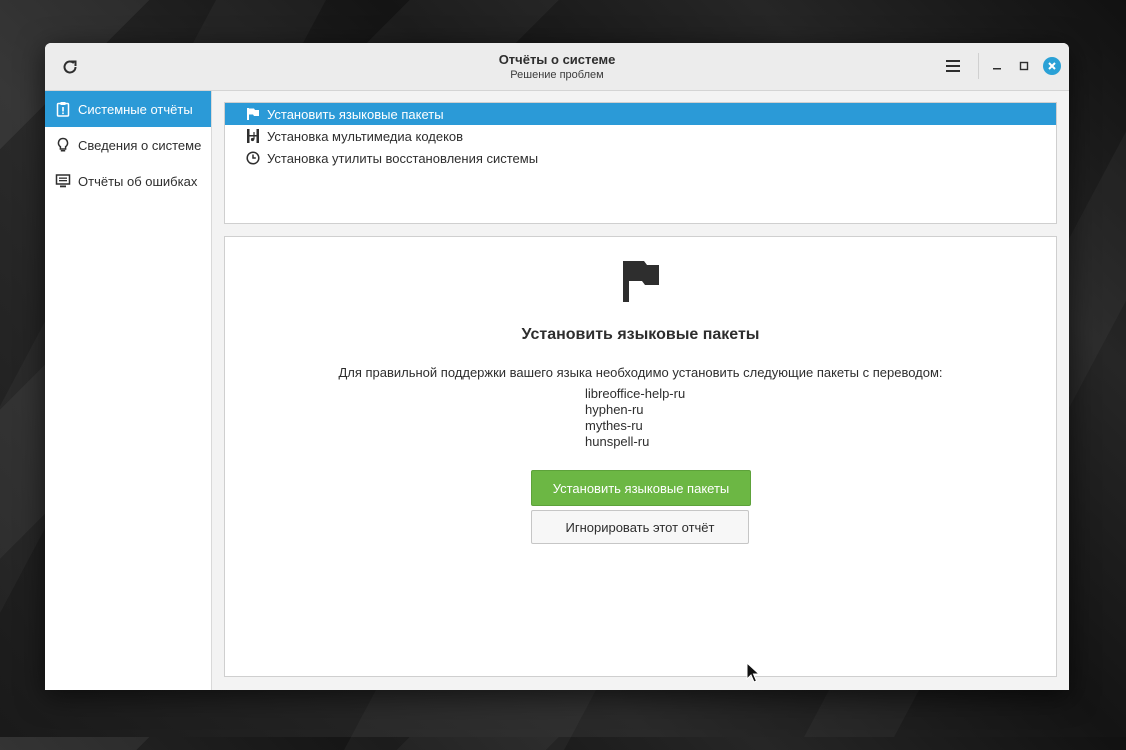  I want to click on ignore-report-button: Игнорировать этот отчёт, so click(640, 527).